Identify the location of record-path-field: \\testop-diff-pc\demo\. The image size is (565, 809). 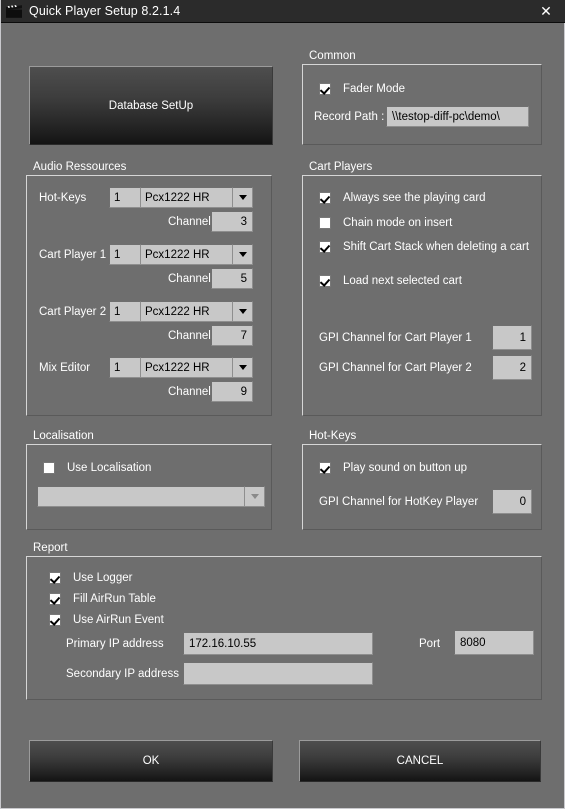
(457, 116).